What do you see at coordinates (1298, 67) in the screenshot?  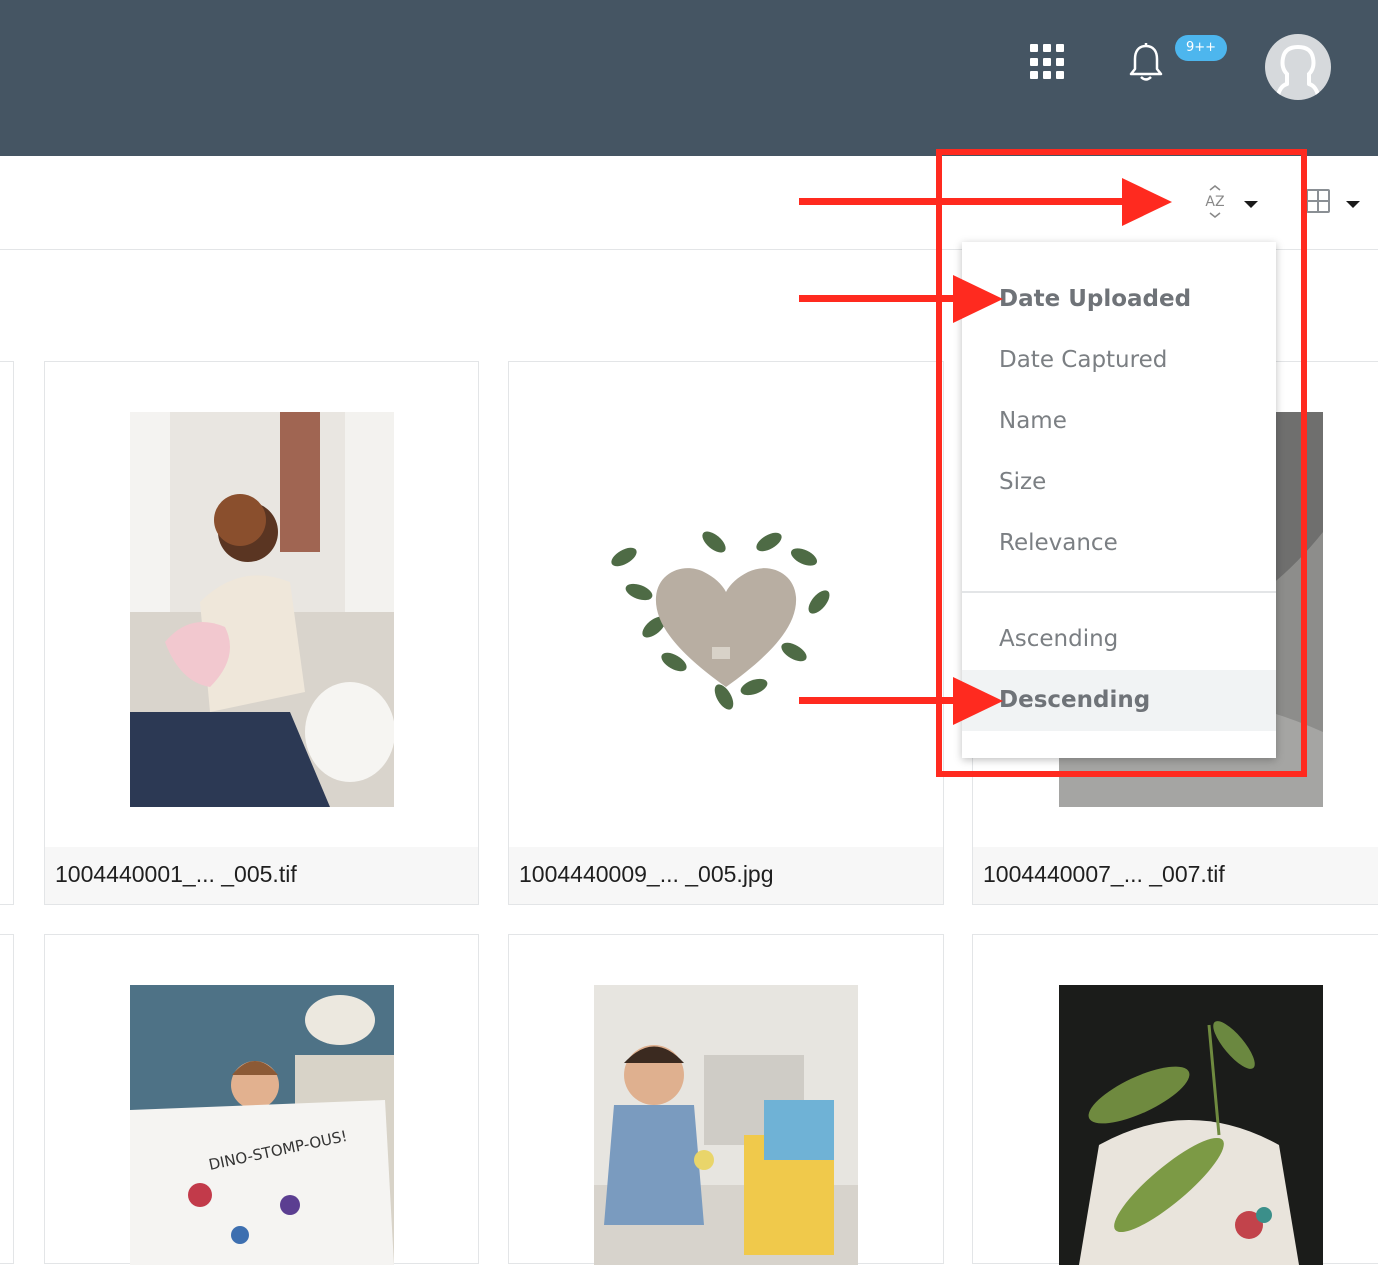 I see `user-avatar-icon` at bounding box center [1298, 67].